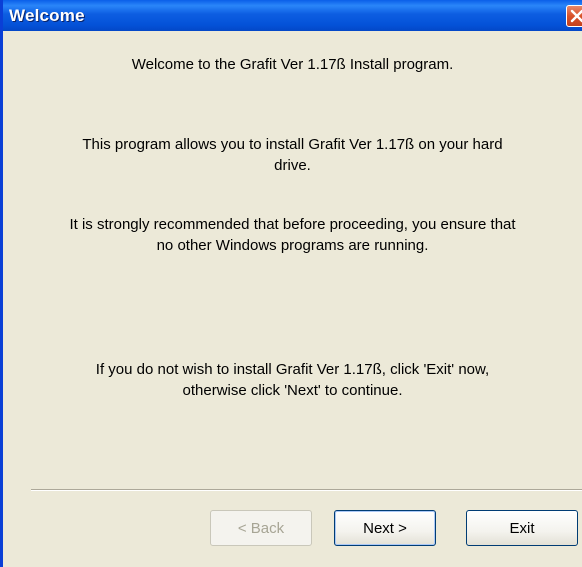  I want to click on title-bar: Welcome, so click(292, 15).